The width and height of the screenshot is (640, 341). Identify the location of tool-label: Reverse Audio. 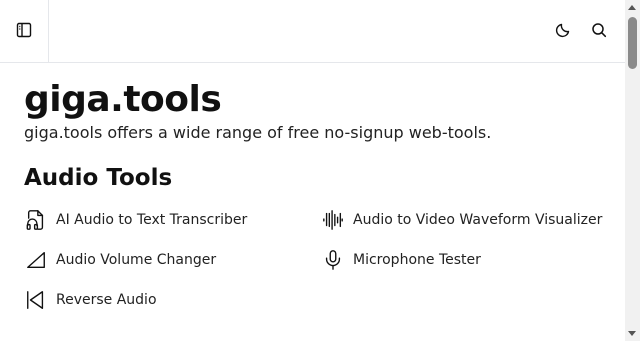
(106, 300).